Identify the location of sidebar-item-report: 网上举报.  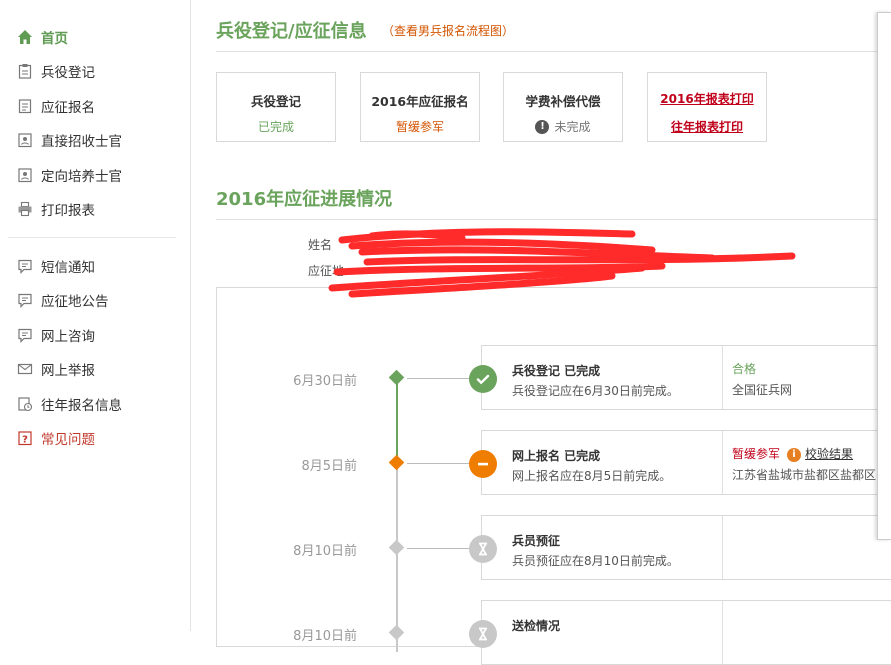
(55, 369).